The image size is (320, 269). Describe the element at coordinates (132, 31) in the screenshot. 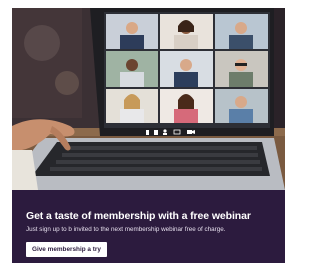

I see `video-tile` at that location.